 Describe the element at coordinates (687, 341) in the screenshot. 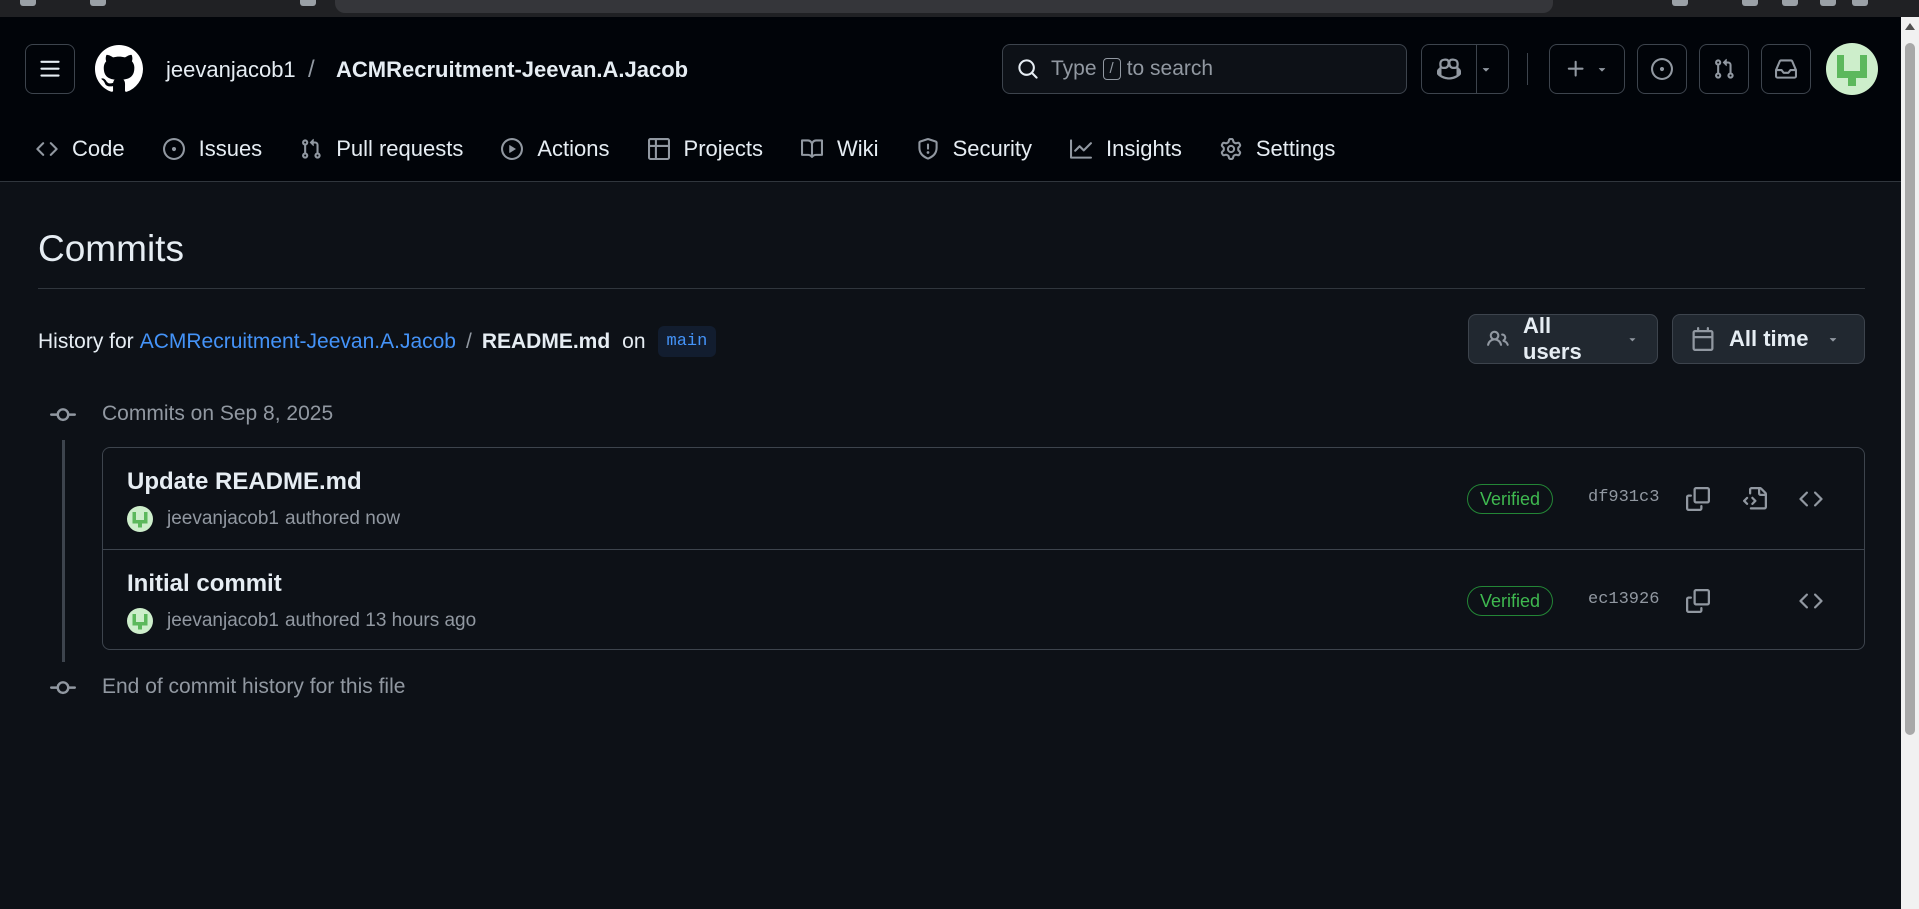

I see `branch-badge: main` at that location.